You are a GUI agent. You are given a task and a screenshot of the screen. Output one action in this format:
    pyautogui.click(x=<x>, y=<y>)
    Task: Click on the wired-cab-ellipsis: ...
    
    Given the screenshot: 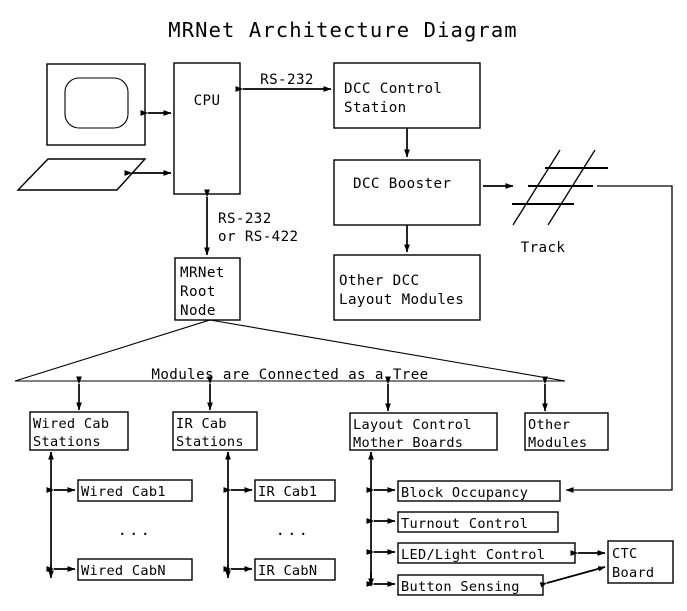 What is the action you would take?
    pyautogui.click(x=135, y=530)
    